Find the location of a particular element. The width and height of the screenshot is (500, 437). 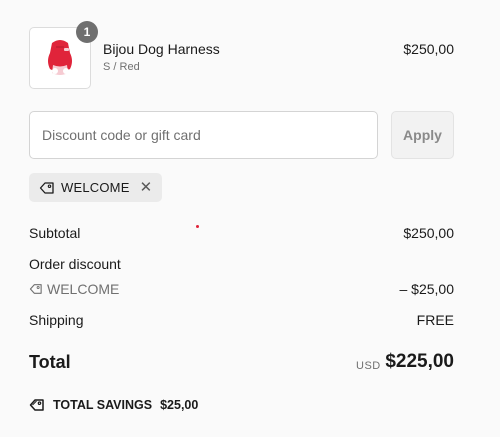

subtotal-value: $250,00 is located at coordinates (428, 233).